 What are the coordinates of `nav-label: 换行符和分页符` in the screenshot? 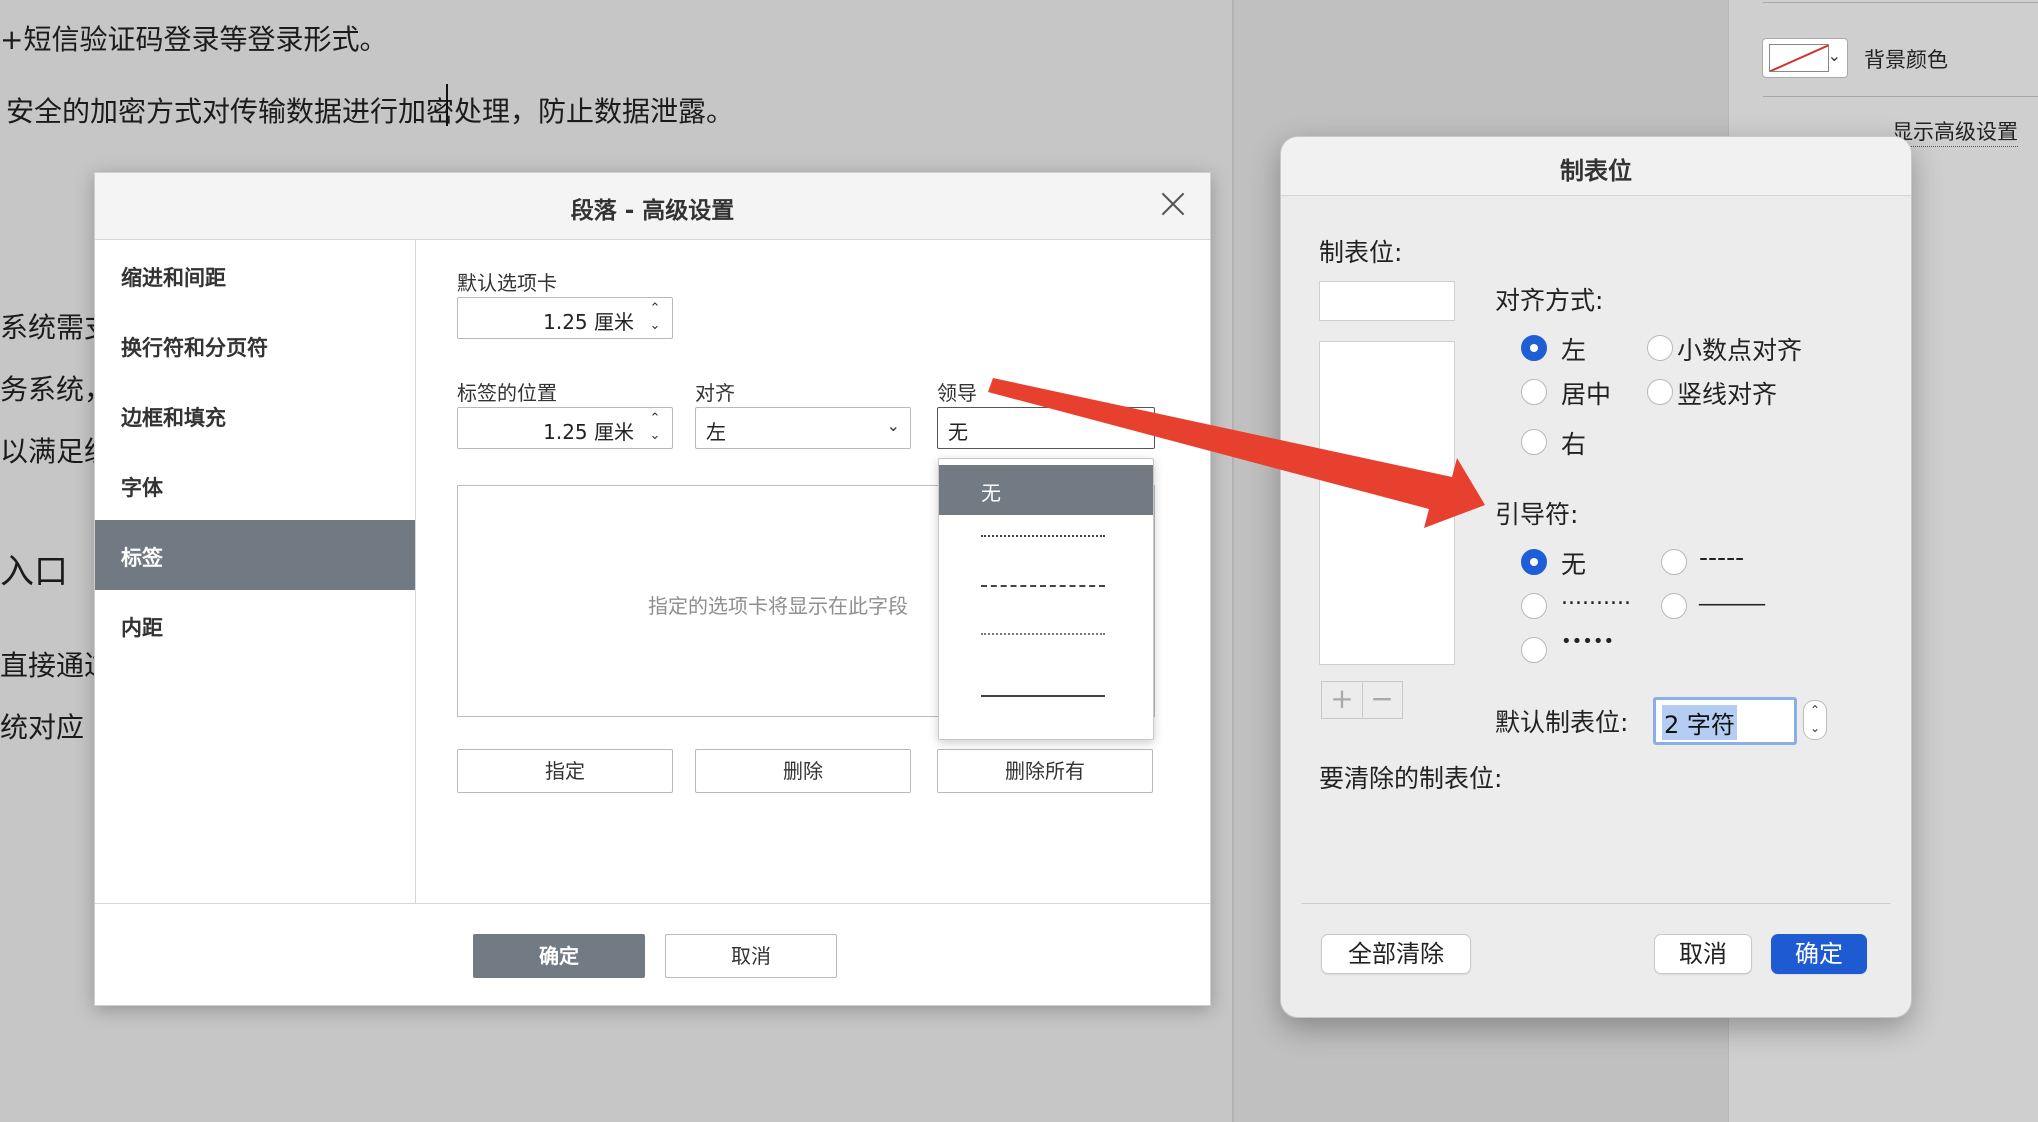 It's located at (194, 348).